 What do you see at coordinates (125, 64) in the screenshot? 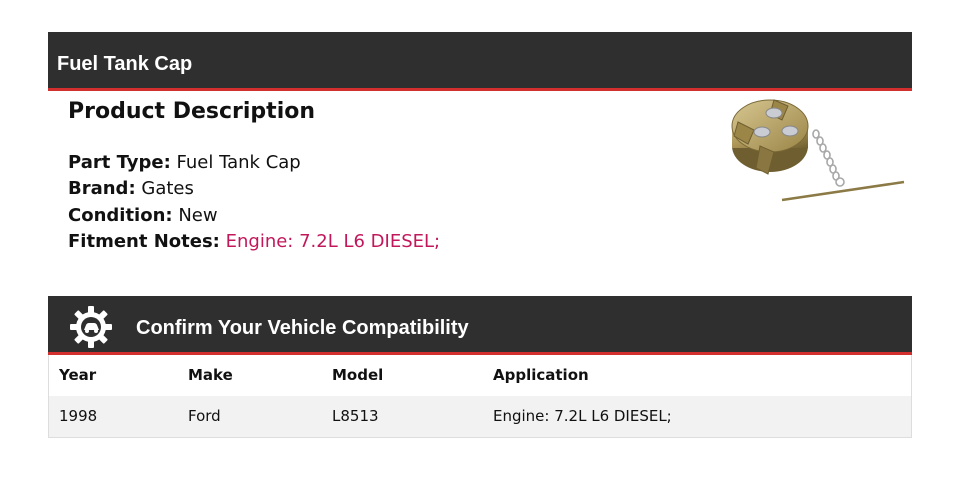
I see `product-title: Fuel Tank Cap` at bounding box center [125, 64].